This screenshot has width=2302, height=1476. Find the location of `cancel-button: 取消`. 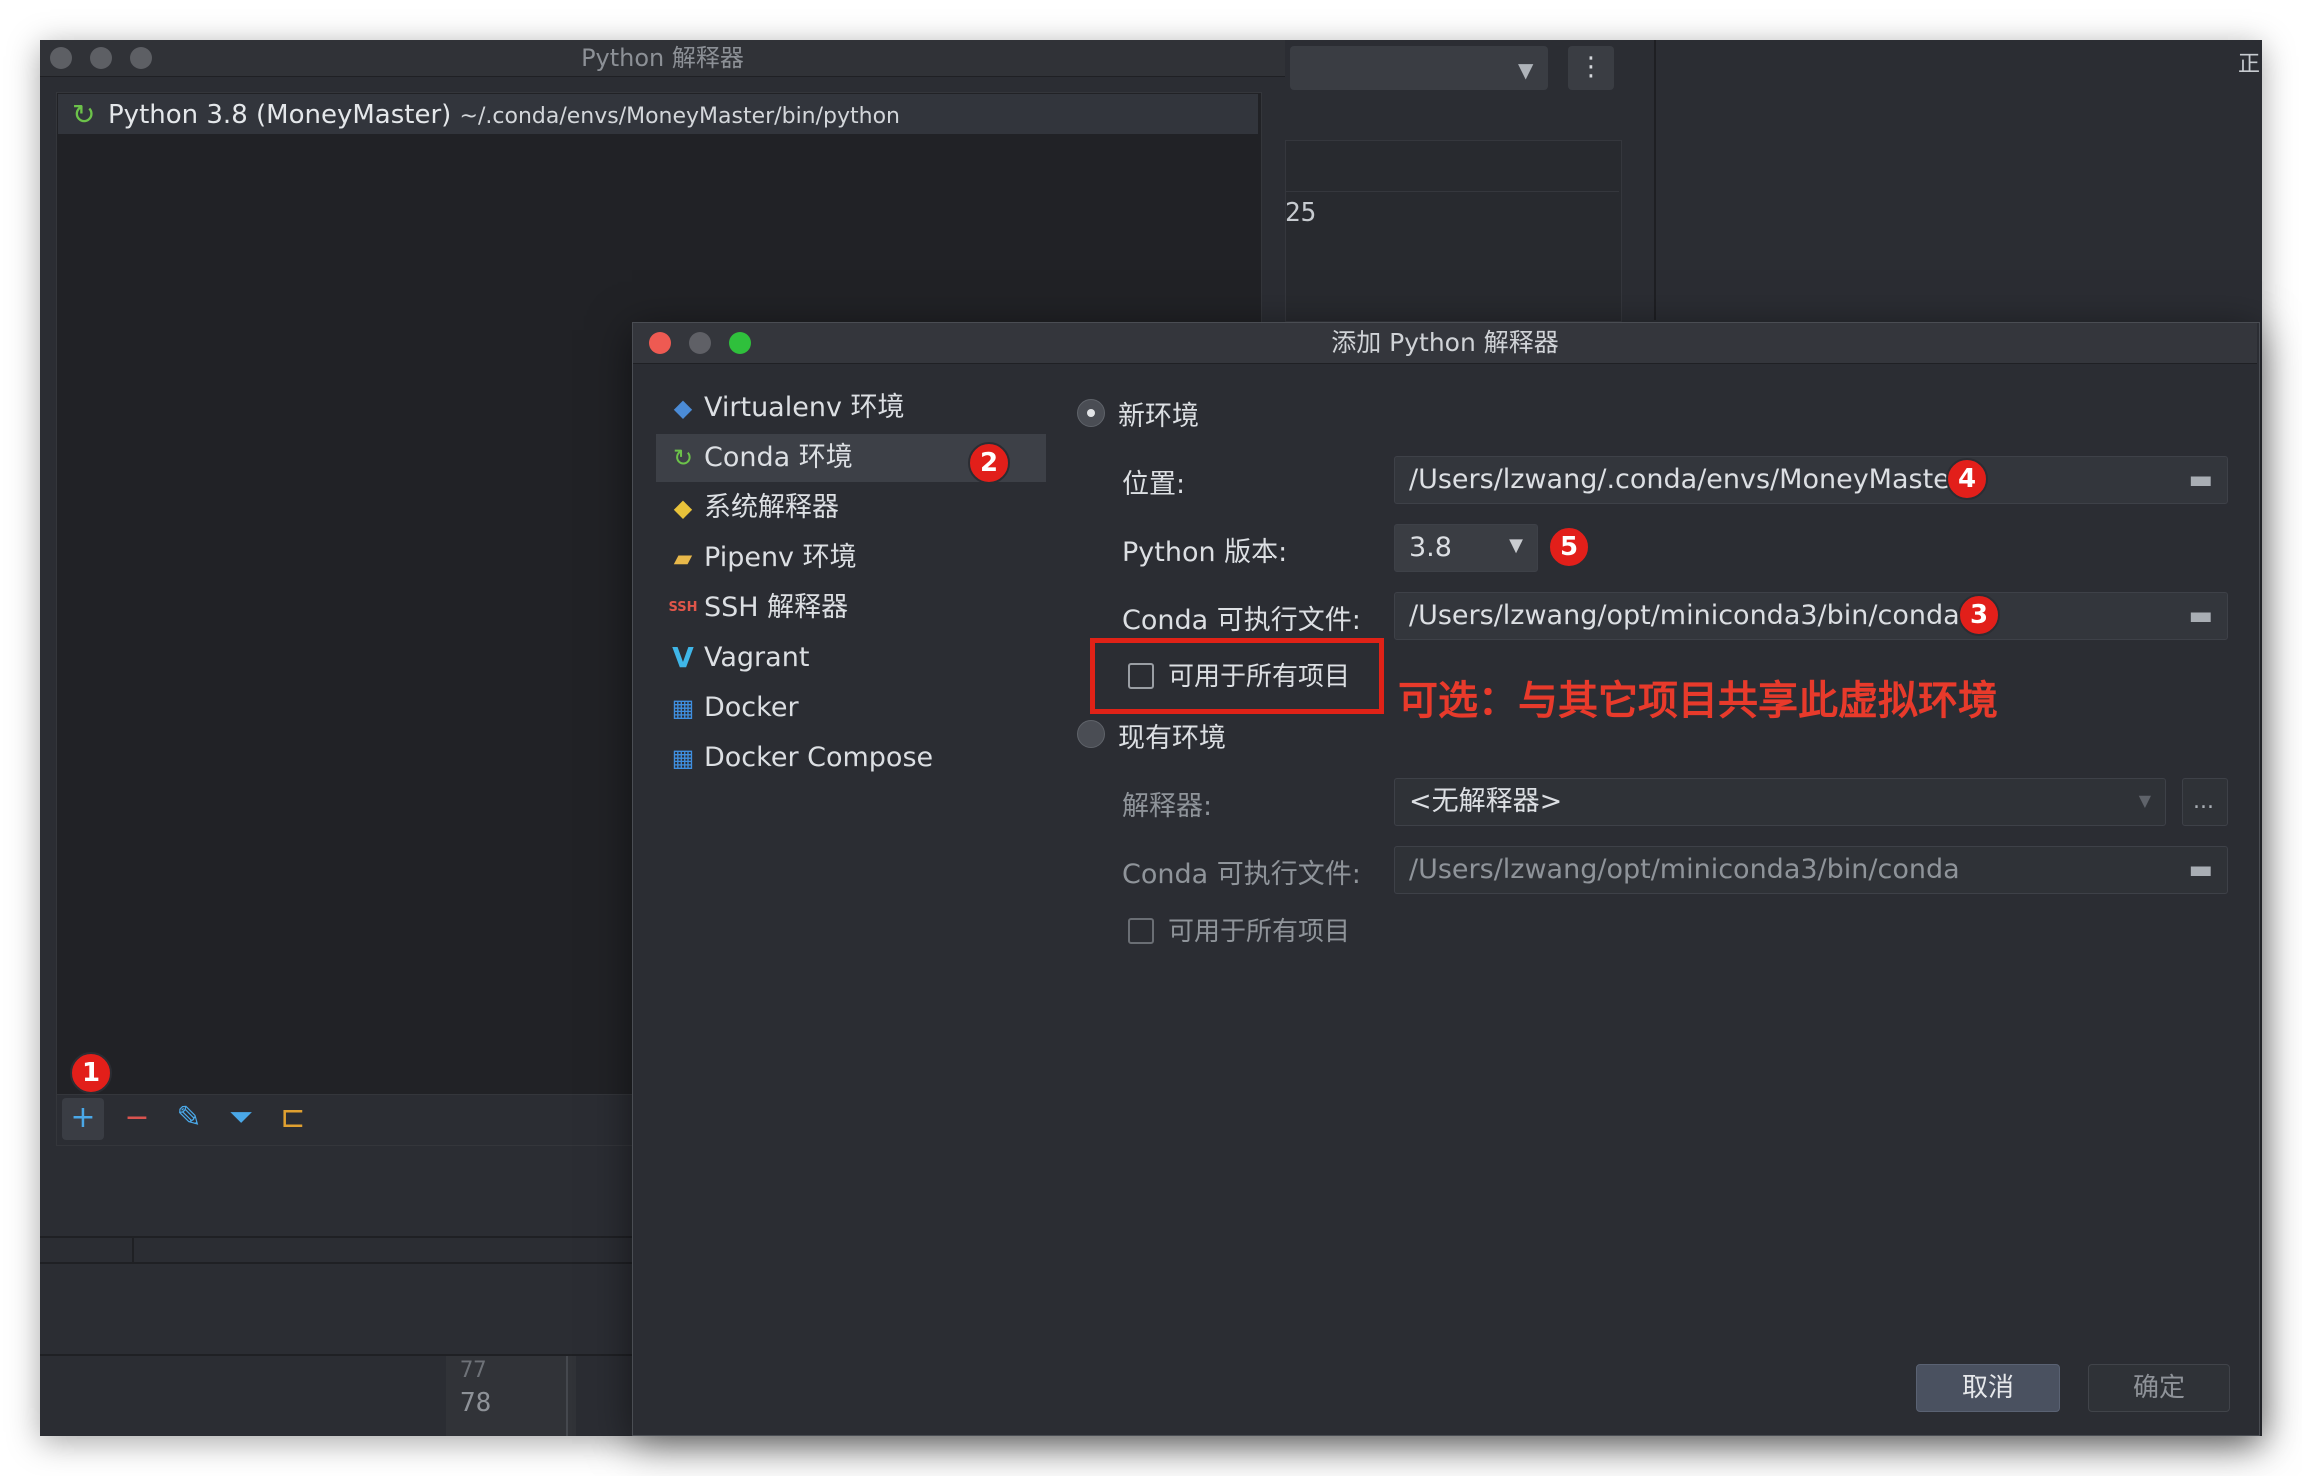

cancel-button: 取消 is located at coordinates (1988, 1388).